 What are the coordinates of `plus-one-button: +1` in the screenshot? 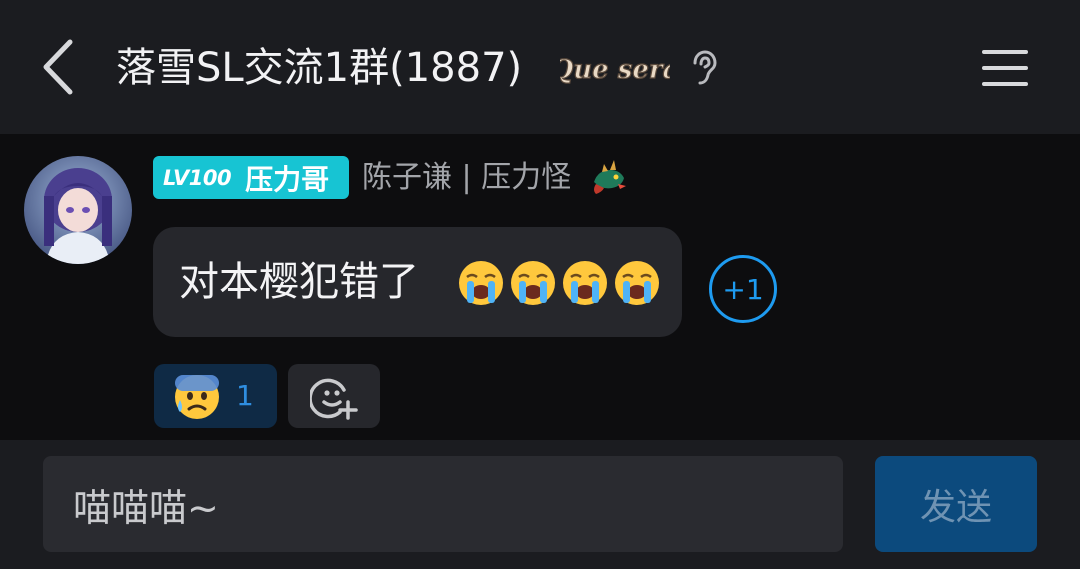 It's located at (743, 289).